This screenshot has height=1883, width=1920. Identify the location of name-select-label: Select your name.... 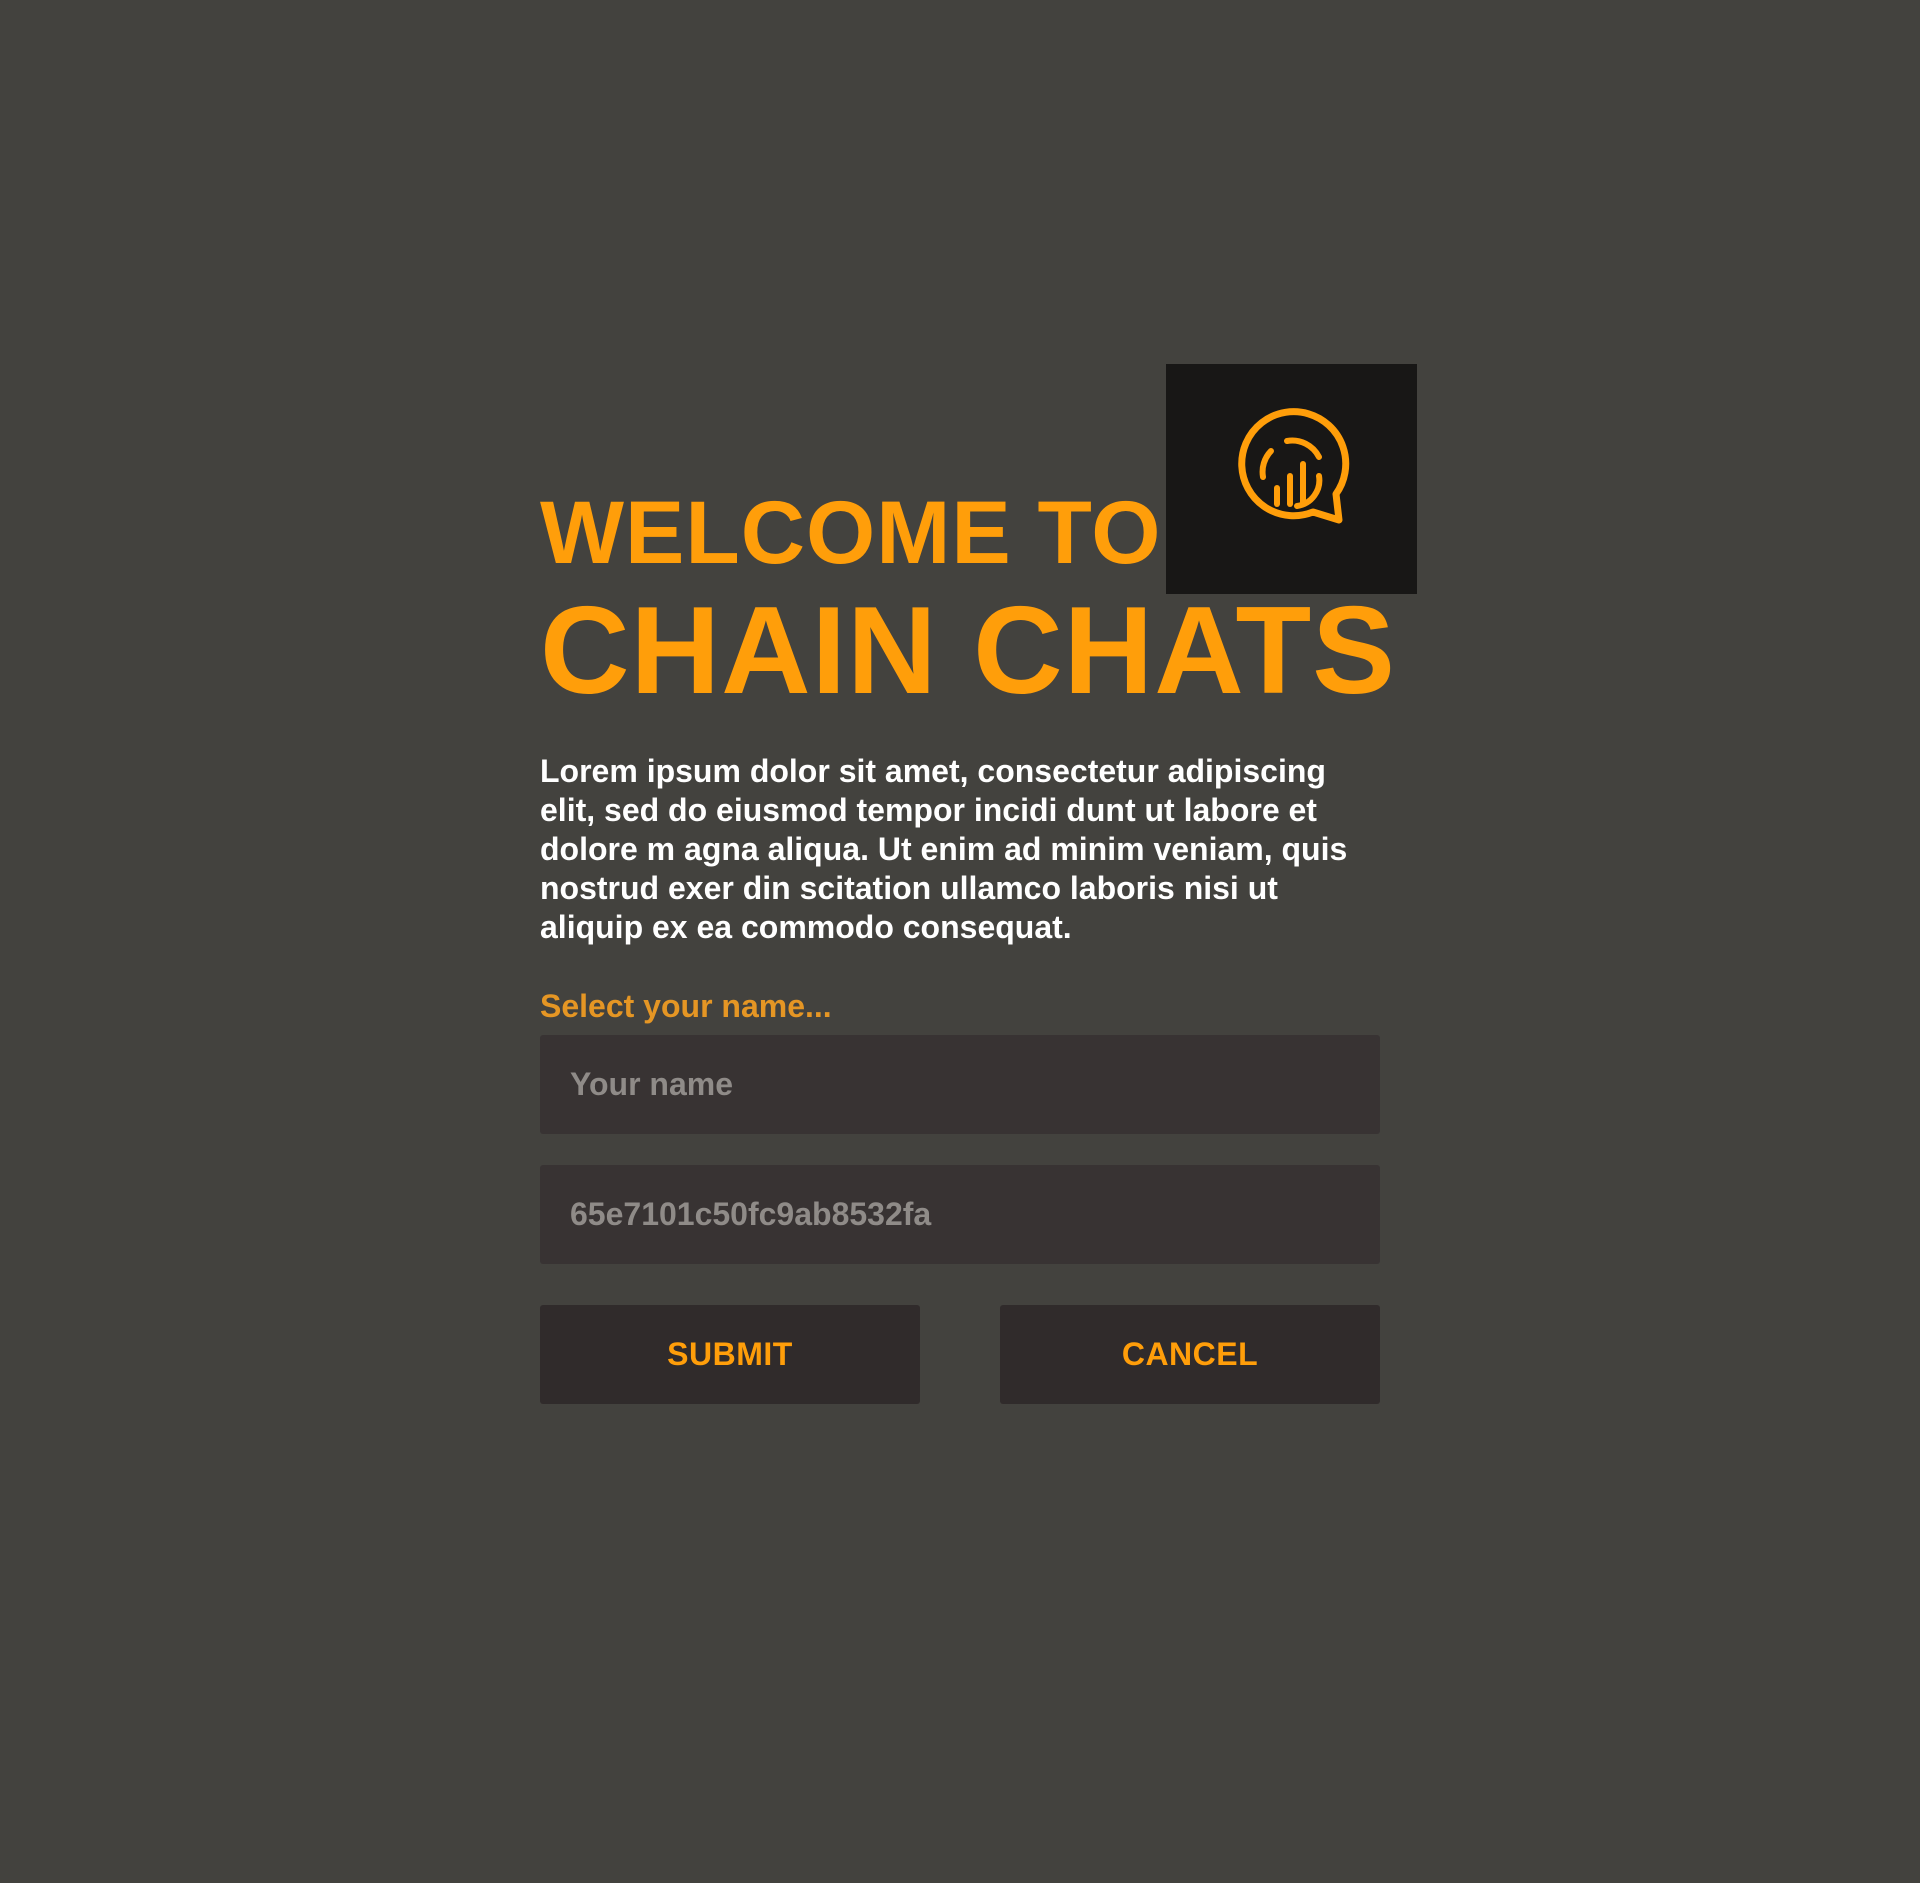
(686, 1006).